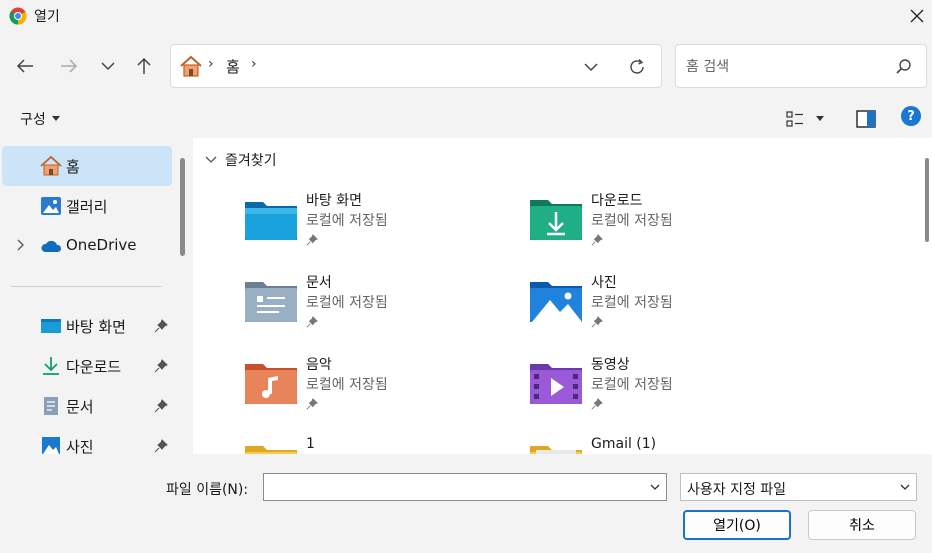  What do you see at coordinates (94, 367) in the screenshot?
I see `sidebar-item-label: 다운로드` at bounding box center [94, 367].